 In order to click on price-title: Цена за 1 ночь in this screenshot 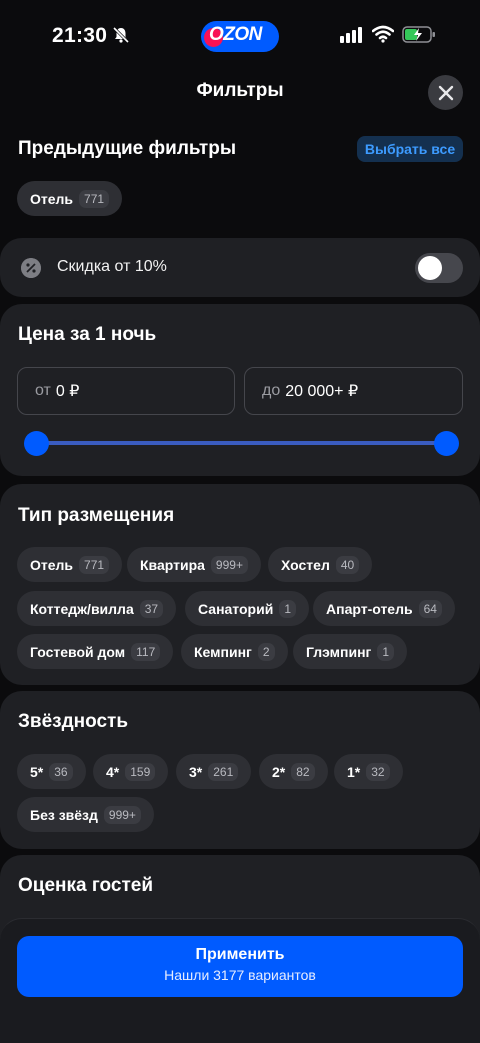, I will do `click(87, 334)`.